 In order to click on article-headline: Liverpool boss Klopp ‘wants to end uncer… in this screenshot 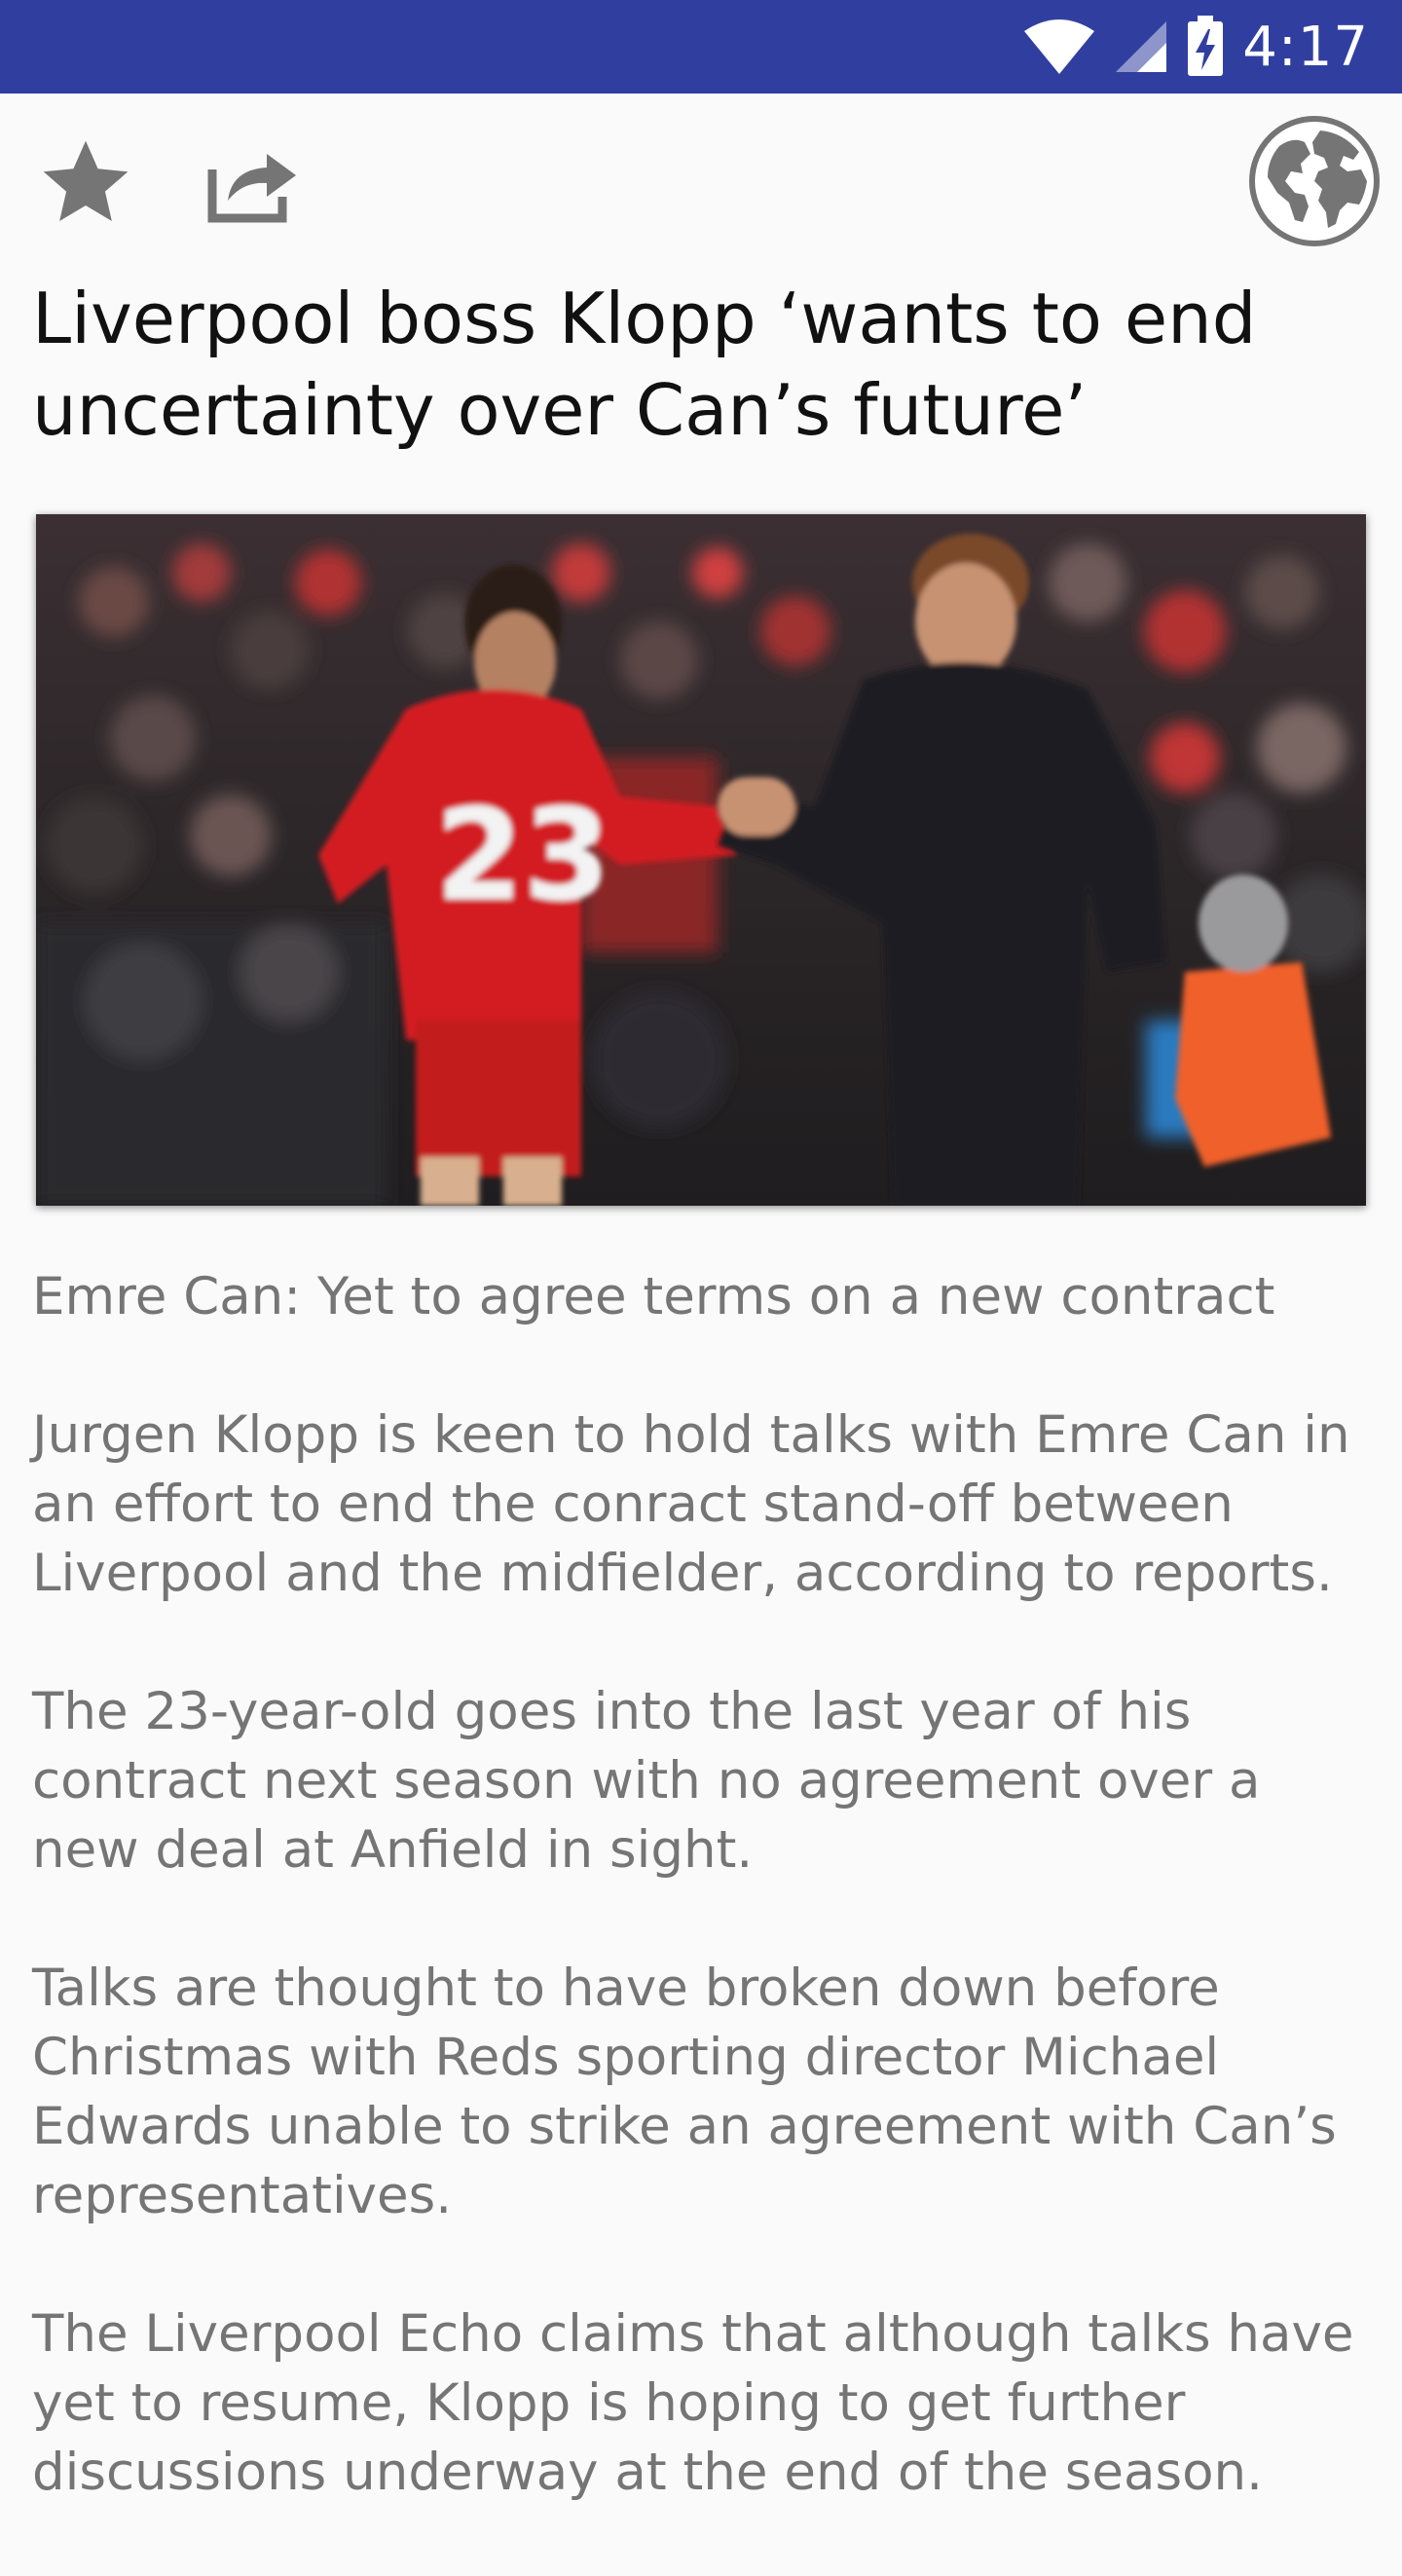, I will do `click(644, 364)`.